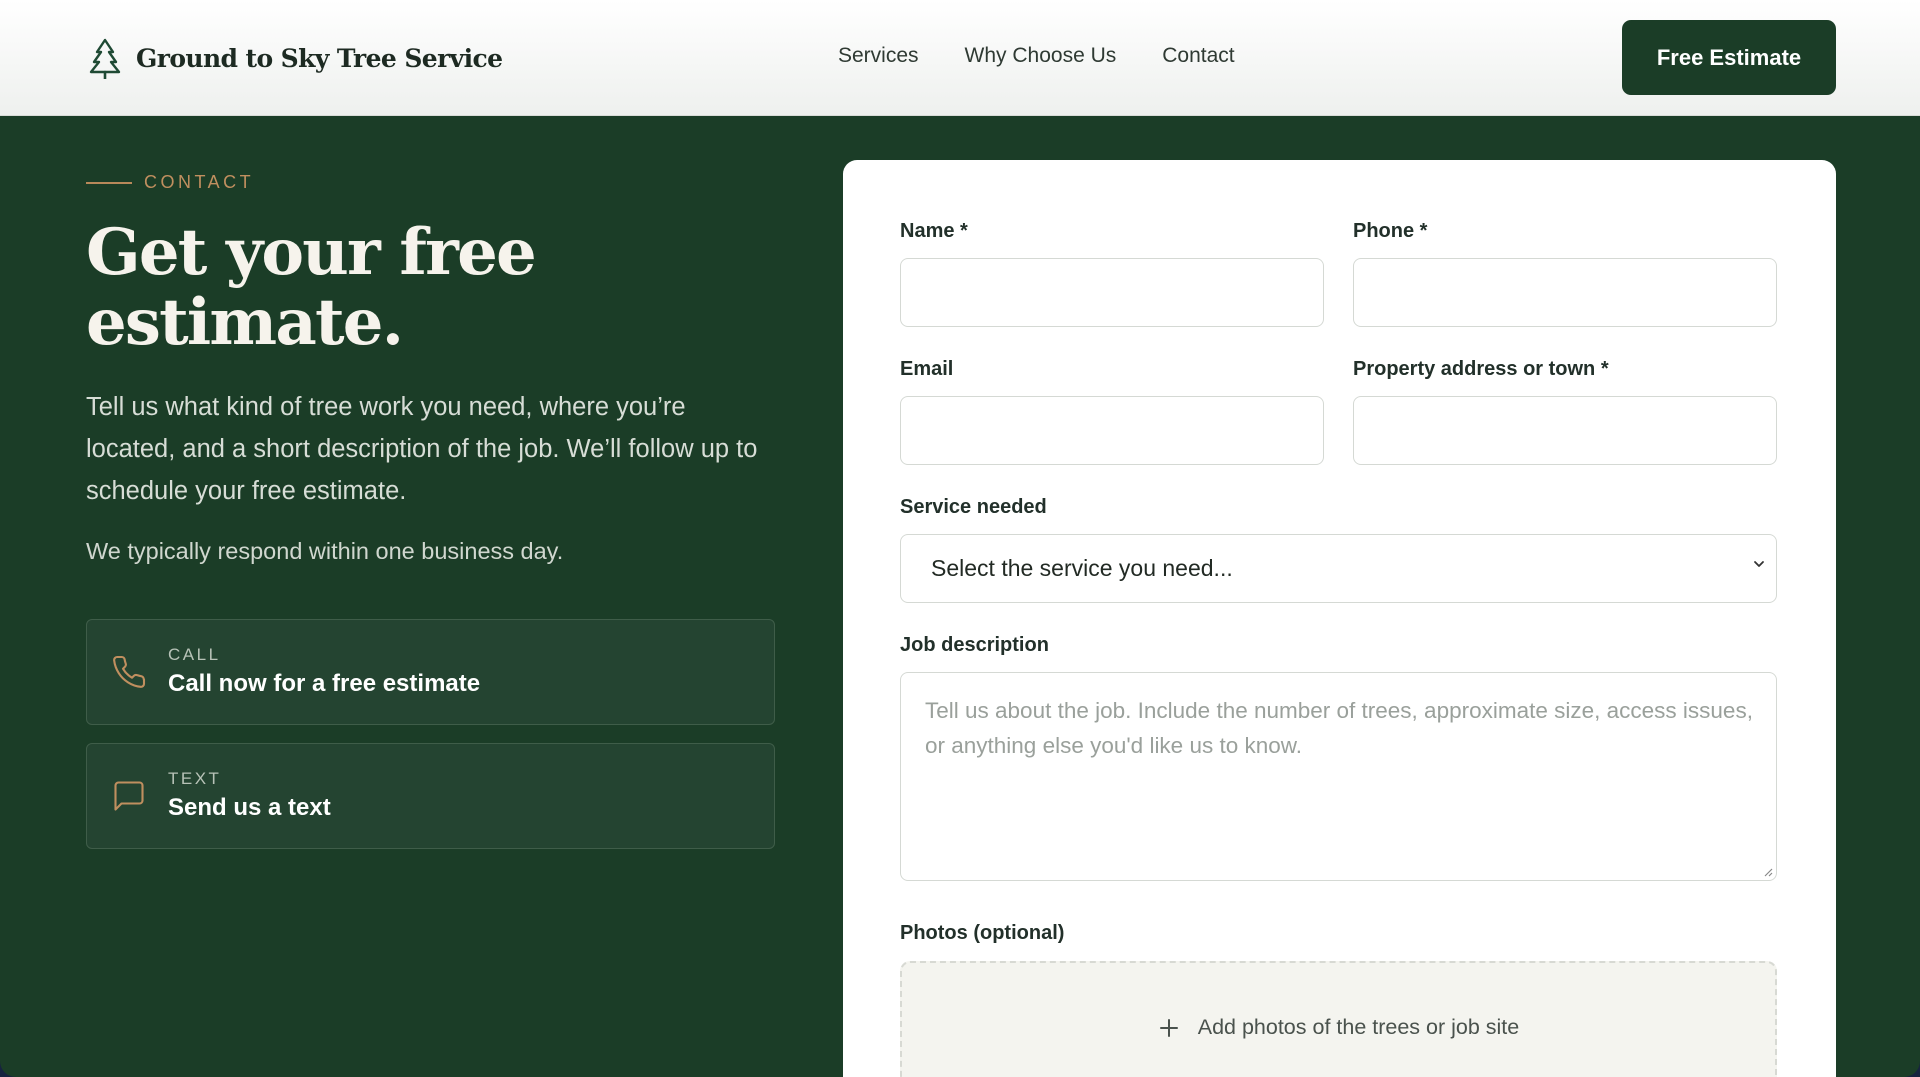 Image resolution: width=1920 pixels, height=1077 pixels. Describe the element at coordinates (194, 654) in the screenshot. I see `call-card-label: CALL` at that location.